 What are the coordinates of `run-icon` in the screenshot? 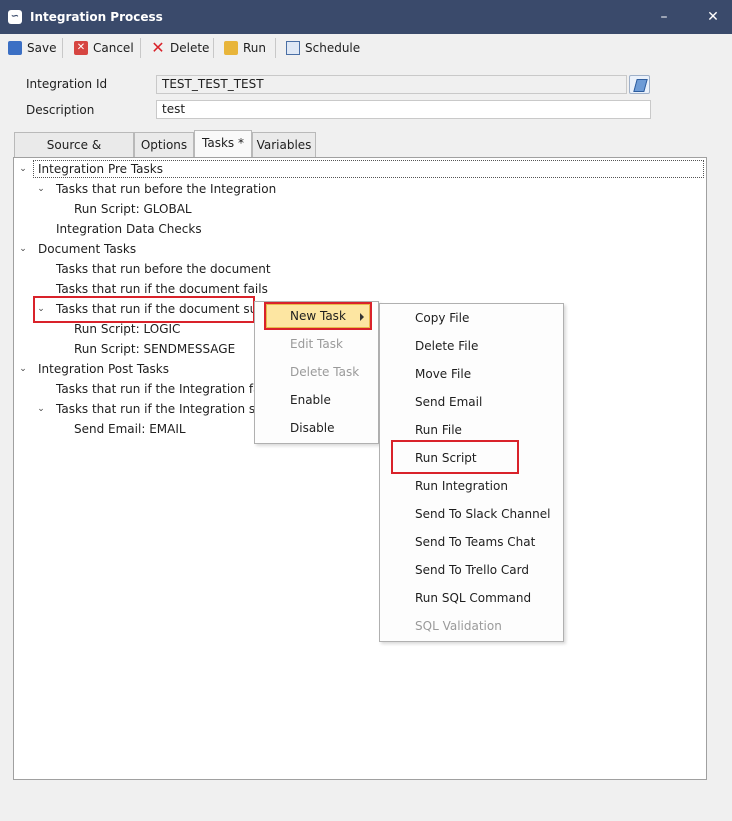 It's located at (231, 48).